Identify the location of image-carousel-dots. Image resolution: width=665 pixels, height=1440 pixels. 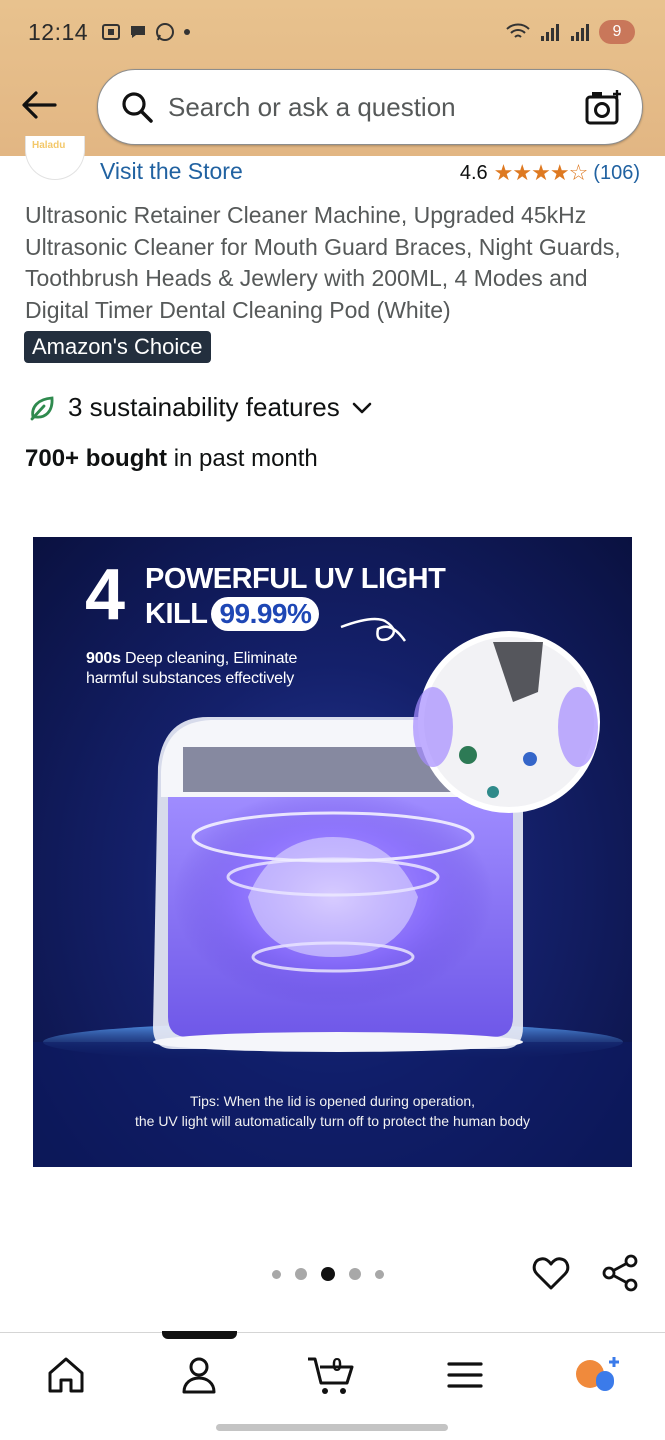
(328, 1274).